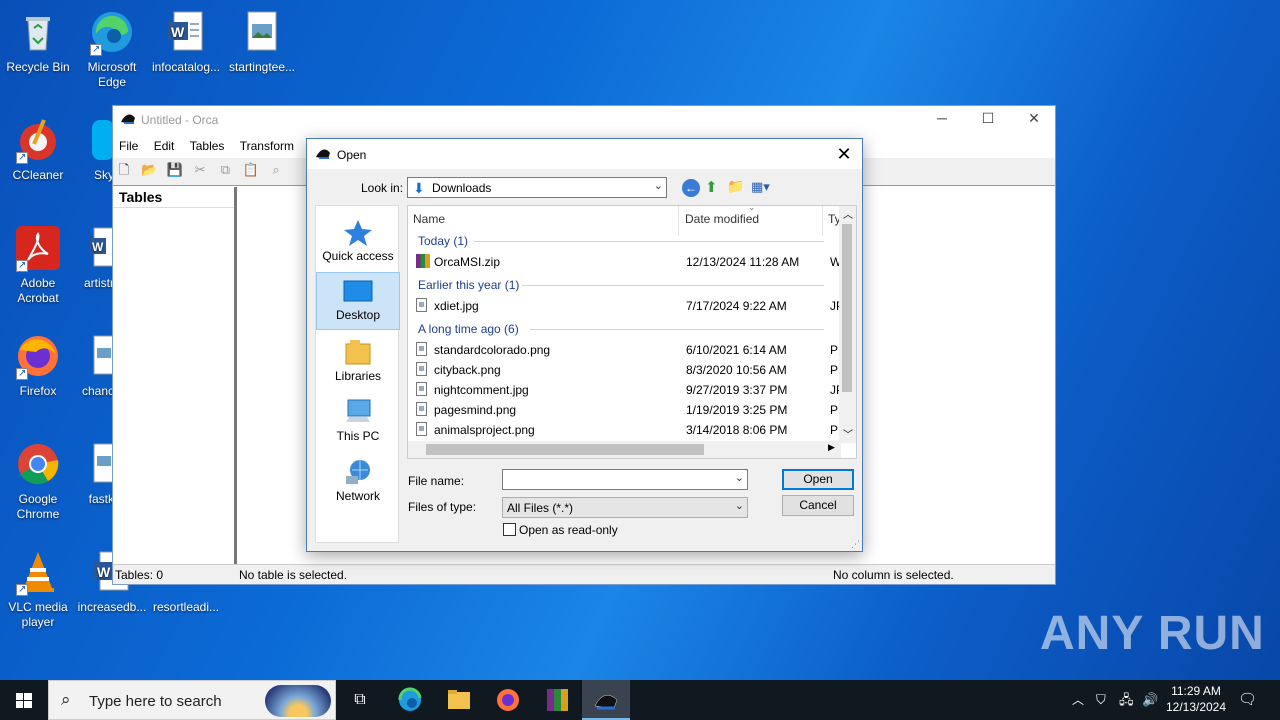 The height and width of the screenshot is (720, 1280). What do you see at coordinates (942, 120) in the screenshot?
I see `minimize-button: ─` at bounding box center [942, 120].